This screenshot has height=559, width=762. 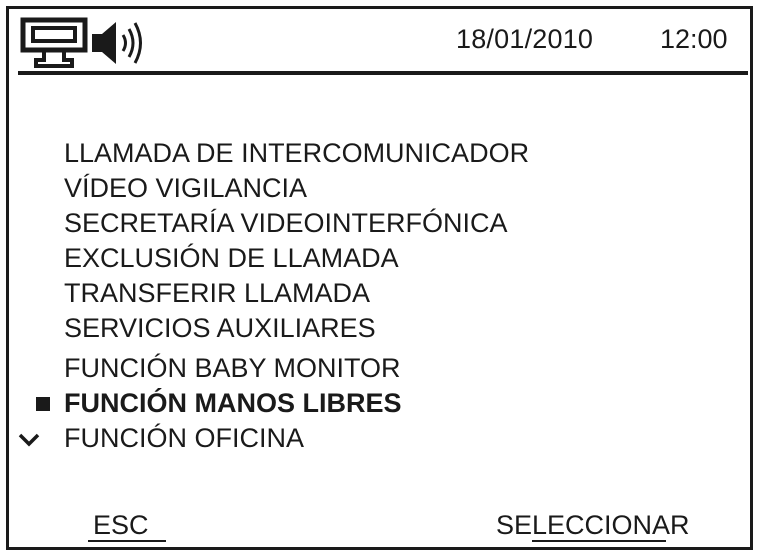 What do you see at coordinates (599, 541) in the screenshot?
I see `select-softkey-underline` at bounding box center [599, 541].